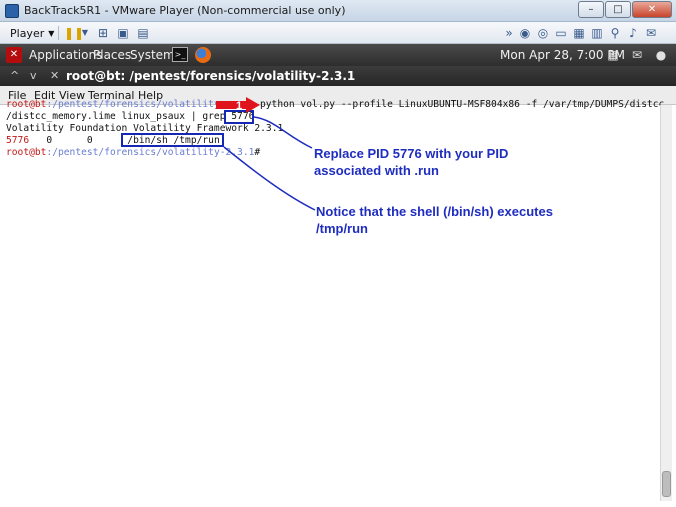 The height and width of the screenshot is (507, 676). What do you see at coordinates (65, 55) in the screenshot?
I see `applications-menu: Applications` at bounding box center [65, 55].